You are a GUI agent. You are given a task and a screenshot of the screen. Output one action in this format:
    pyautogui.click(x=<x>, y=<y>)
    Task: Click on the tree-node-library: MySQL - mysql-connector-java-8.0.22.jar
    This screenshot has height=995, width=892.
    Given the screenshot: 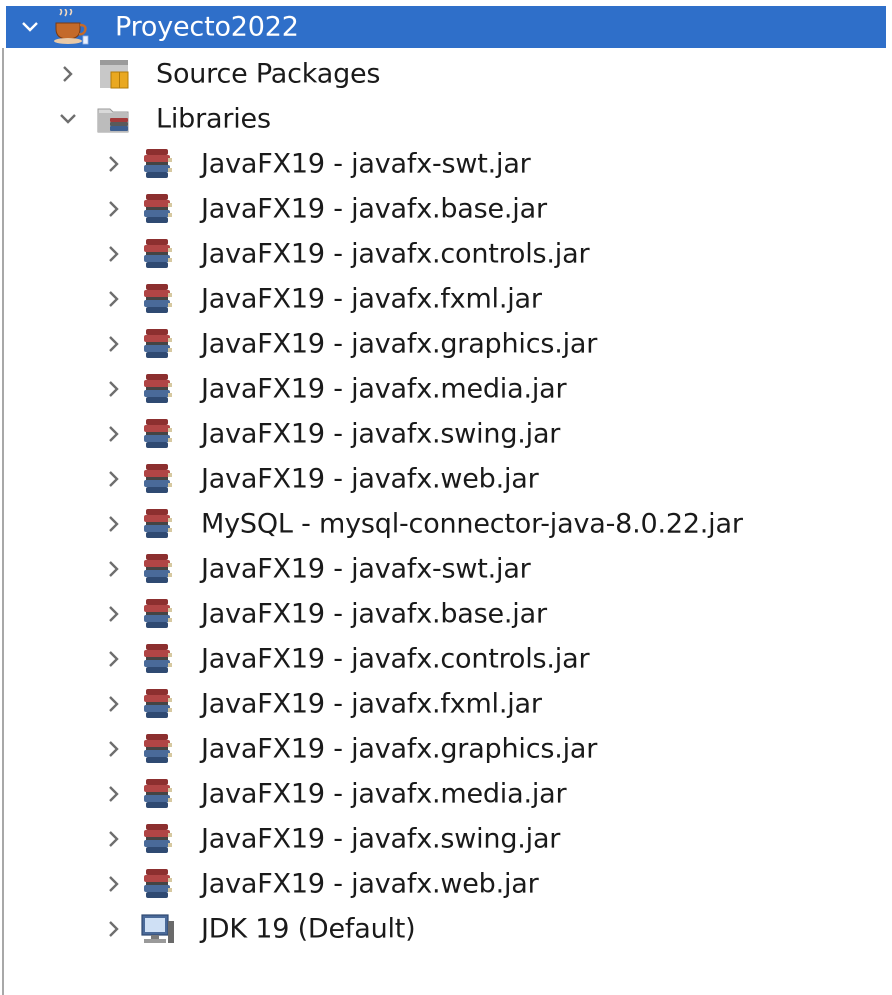 What is the action you would take?
    pyautogui.click(x=446, y=523)
    